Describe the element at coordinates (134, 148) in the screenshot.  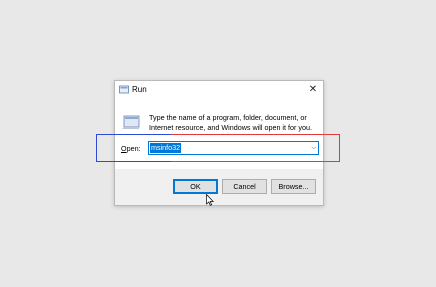
I see `highlight-box-left` at that location.